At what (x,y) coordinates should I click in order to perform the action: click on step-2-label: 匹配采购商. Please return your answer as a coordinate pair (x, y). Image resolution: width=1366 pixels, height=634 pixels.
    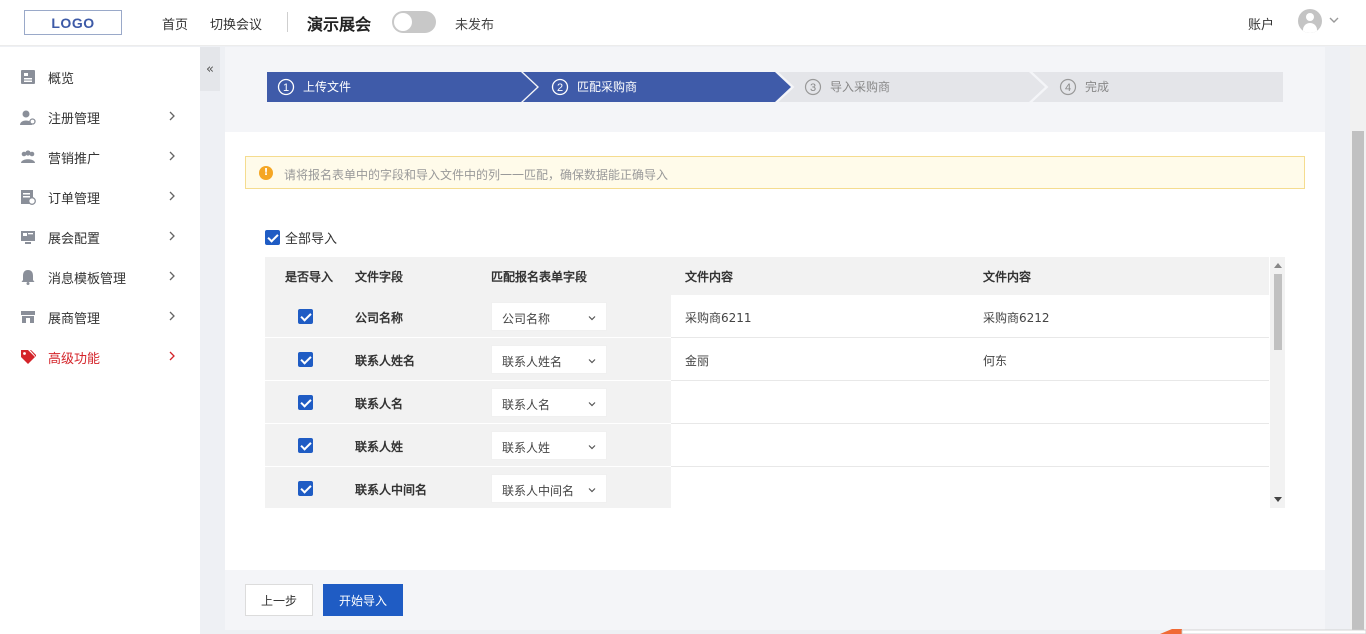
    Looking at the image, I should click on (607, 86).